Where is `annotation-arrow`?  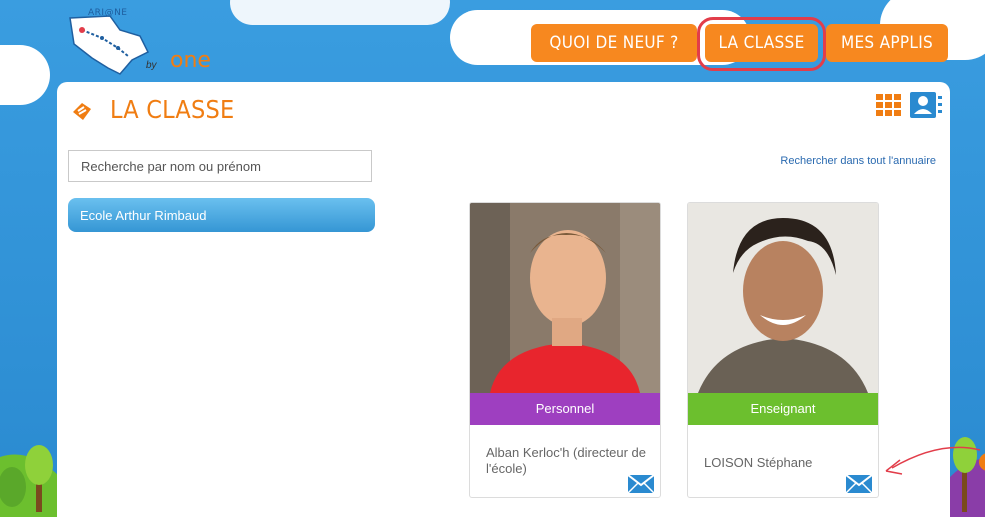
annotation-arrow is located at coordinates (933, 460).